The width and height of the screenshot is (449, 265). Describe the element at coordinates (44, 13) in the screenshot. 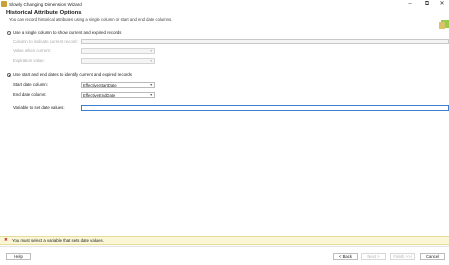

I see `page-title: Historical Attribute Options` at that location.